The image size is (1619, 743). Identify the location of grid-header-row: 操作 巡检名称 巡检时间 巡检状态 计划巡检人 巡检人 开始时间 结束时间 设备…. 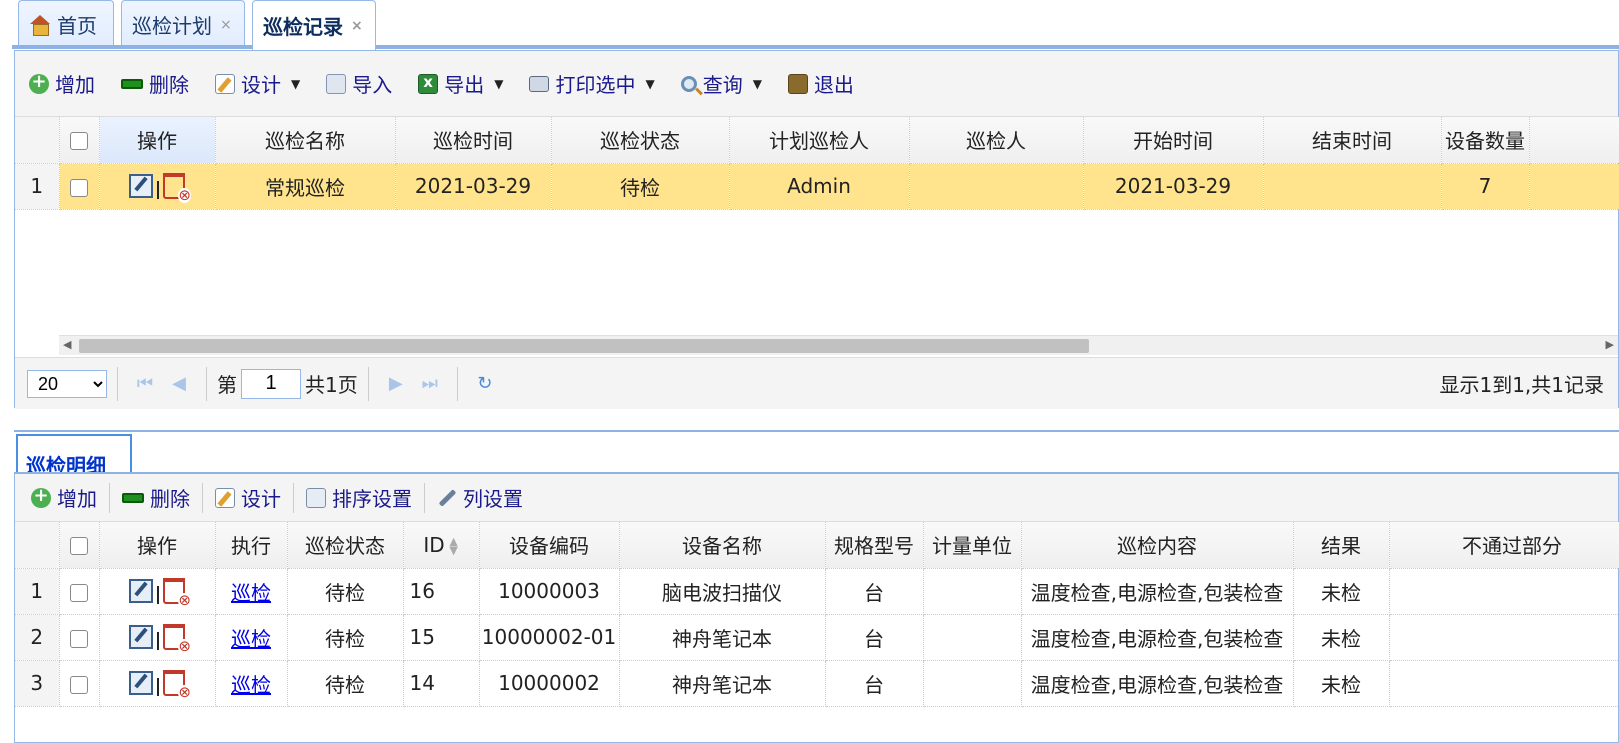
(817, 140).